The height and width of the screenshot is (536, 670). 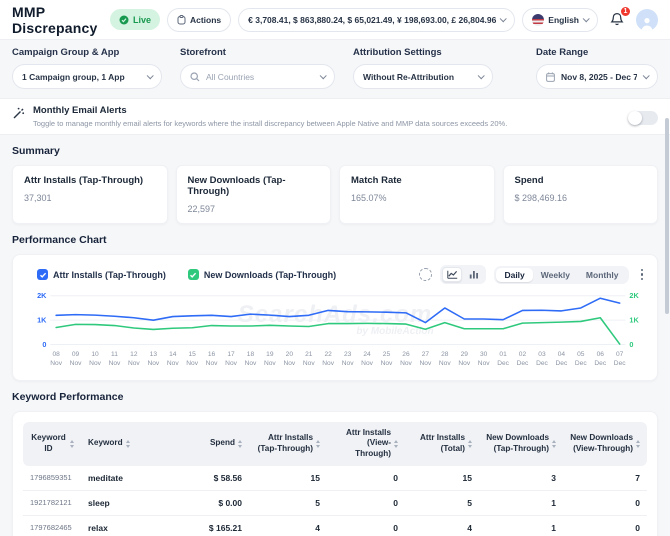 I want to click on svg-text: 0, so click(x=44, y=344).